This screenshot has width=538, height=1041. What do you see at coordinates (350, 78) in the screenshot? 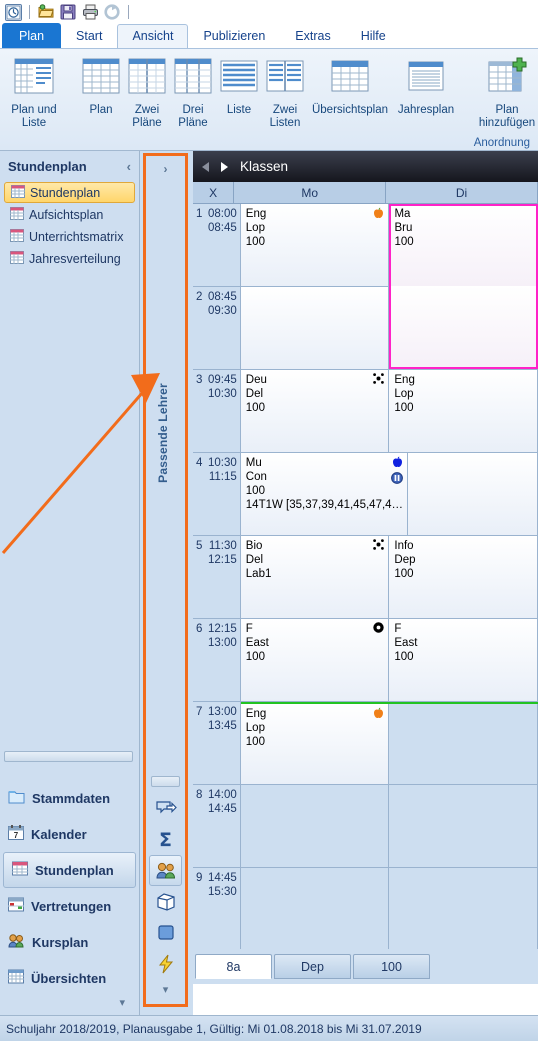
I see `overview-plan-icon` at bounding box center [350, 78].